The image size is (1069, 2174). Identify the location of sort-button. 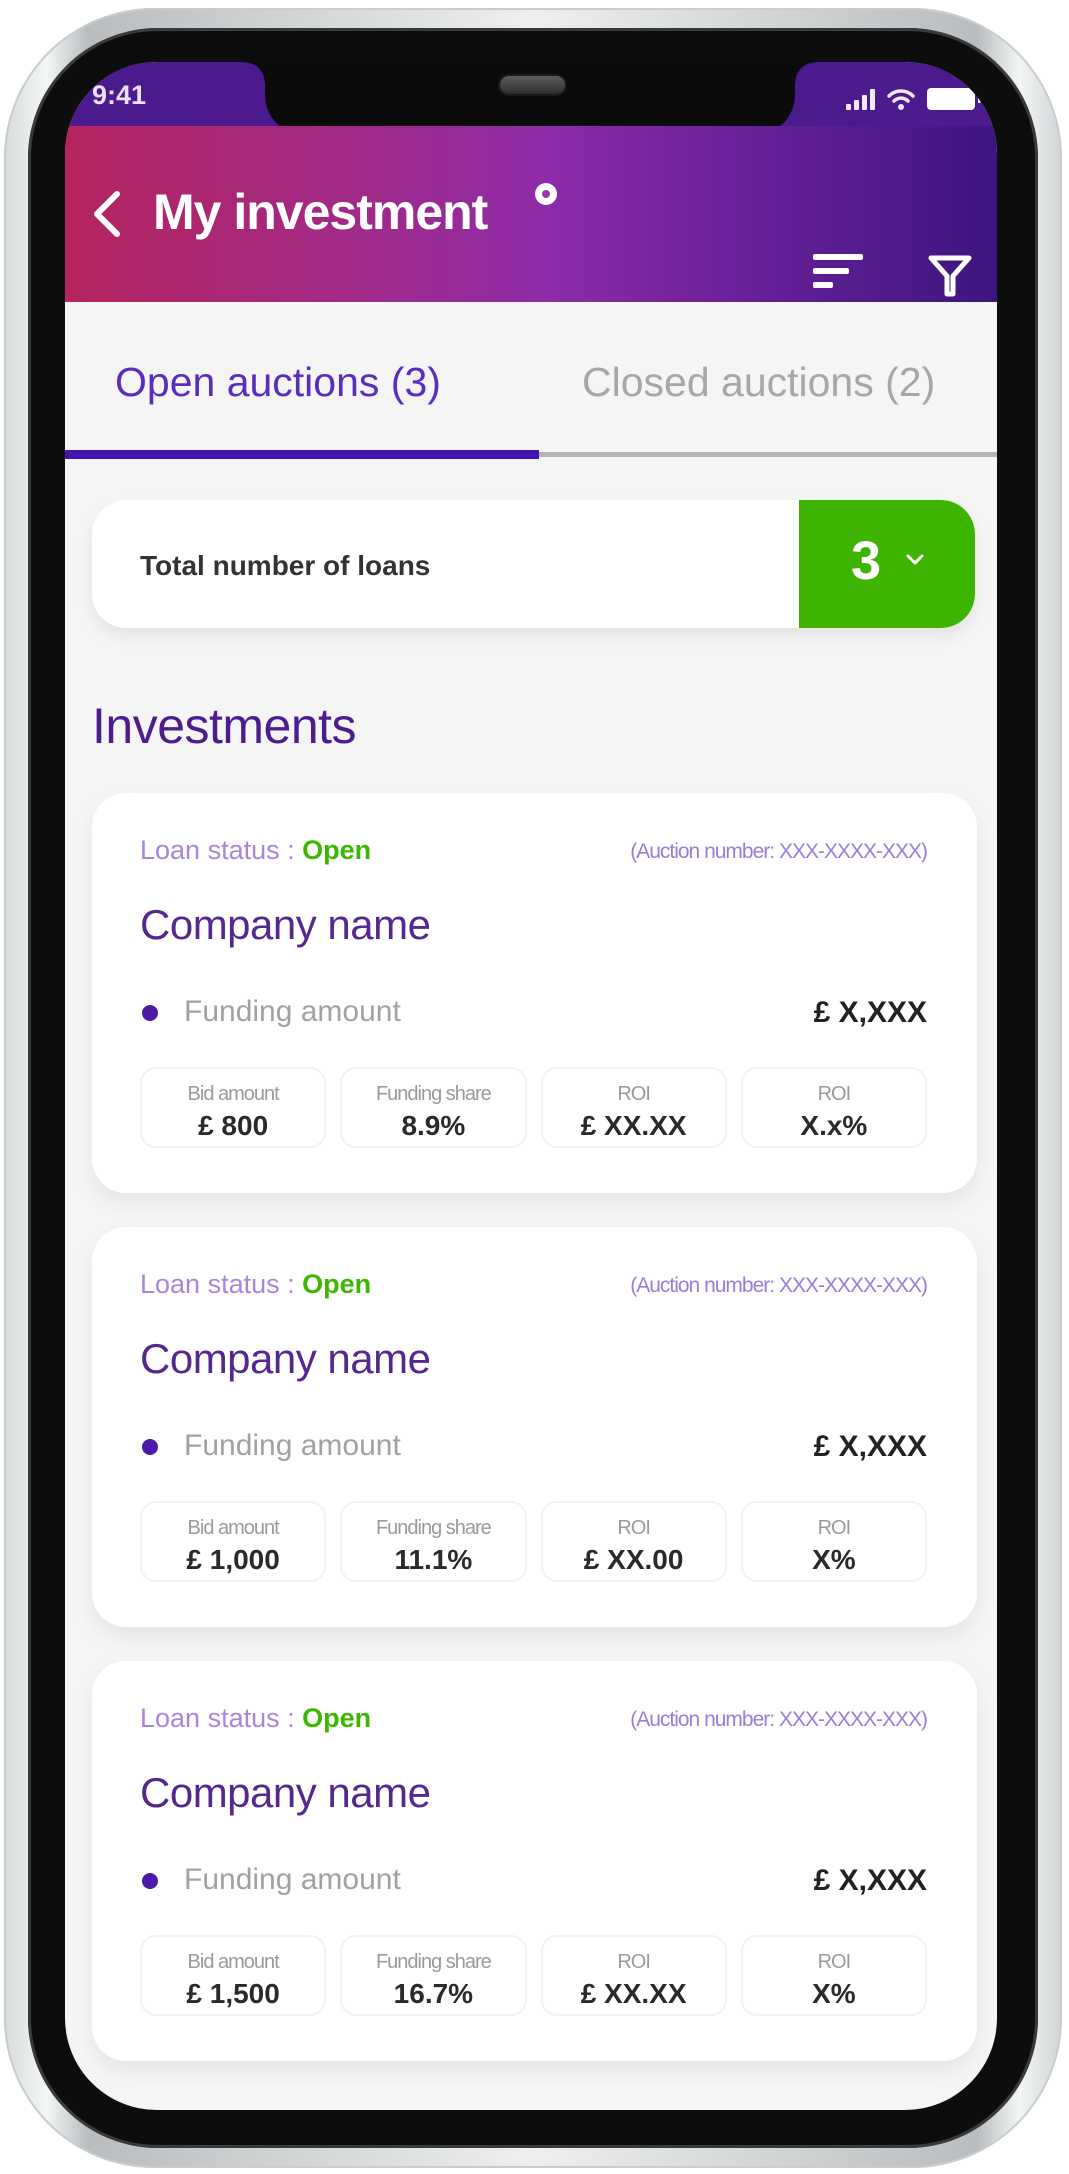
(839, 276).